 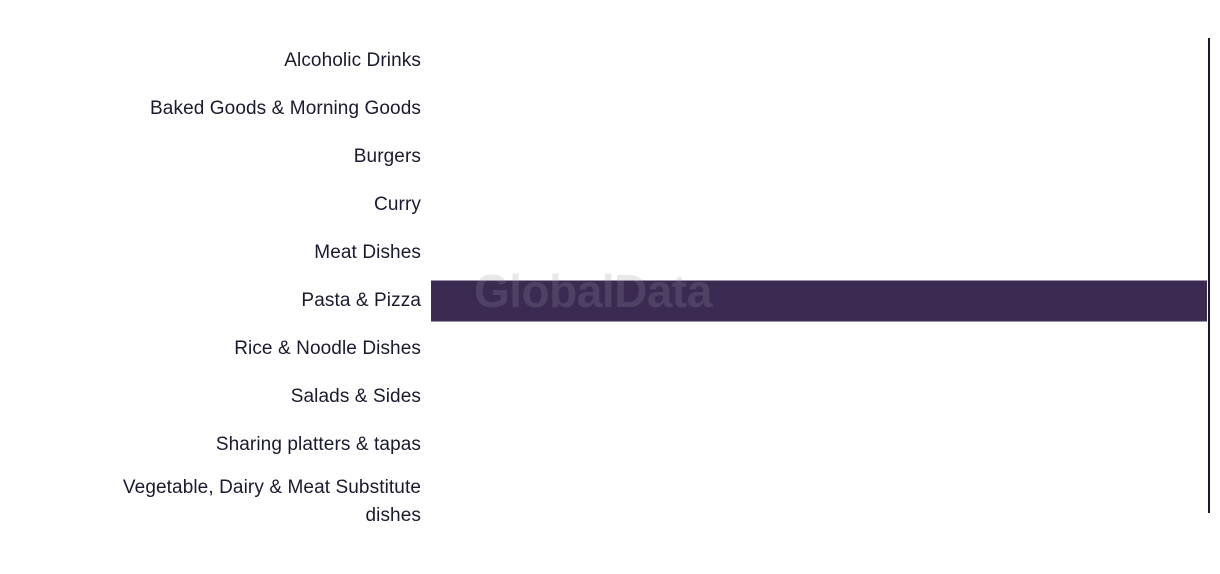 I want to click on category-label-pasta-pizza: Pasta & Pizza, so click(x=361, y=300).